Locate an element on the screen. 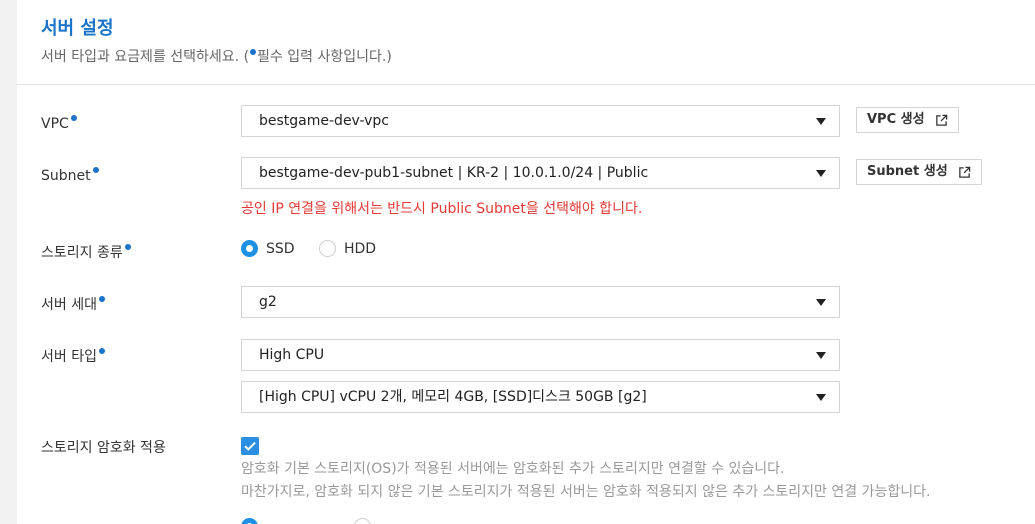 Image resolution: width=1035 pixels, height=524 pixels. subnet-label: Subnet is located at coordinates (70, 175).